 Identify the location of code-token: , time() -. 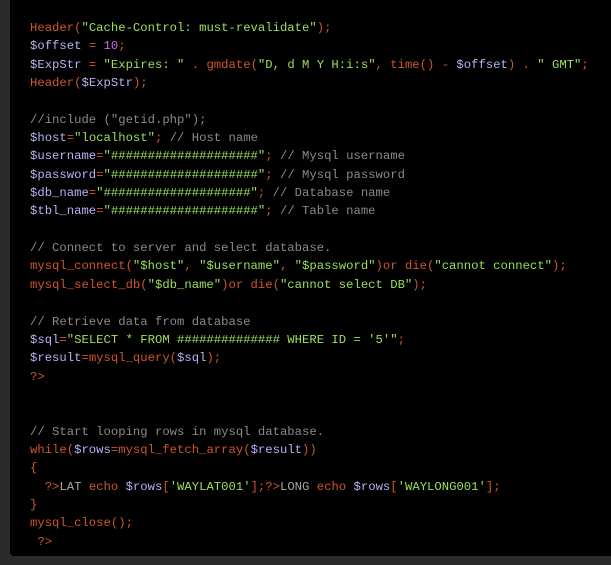
(416, 64).